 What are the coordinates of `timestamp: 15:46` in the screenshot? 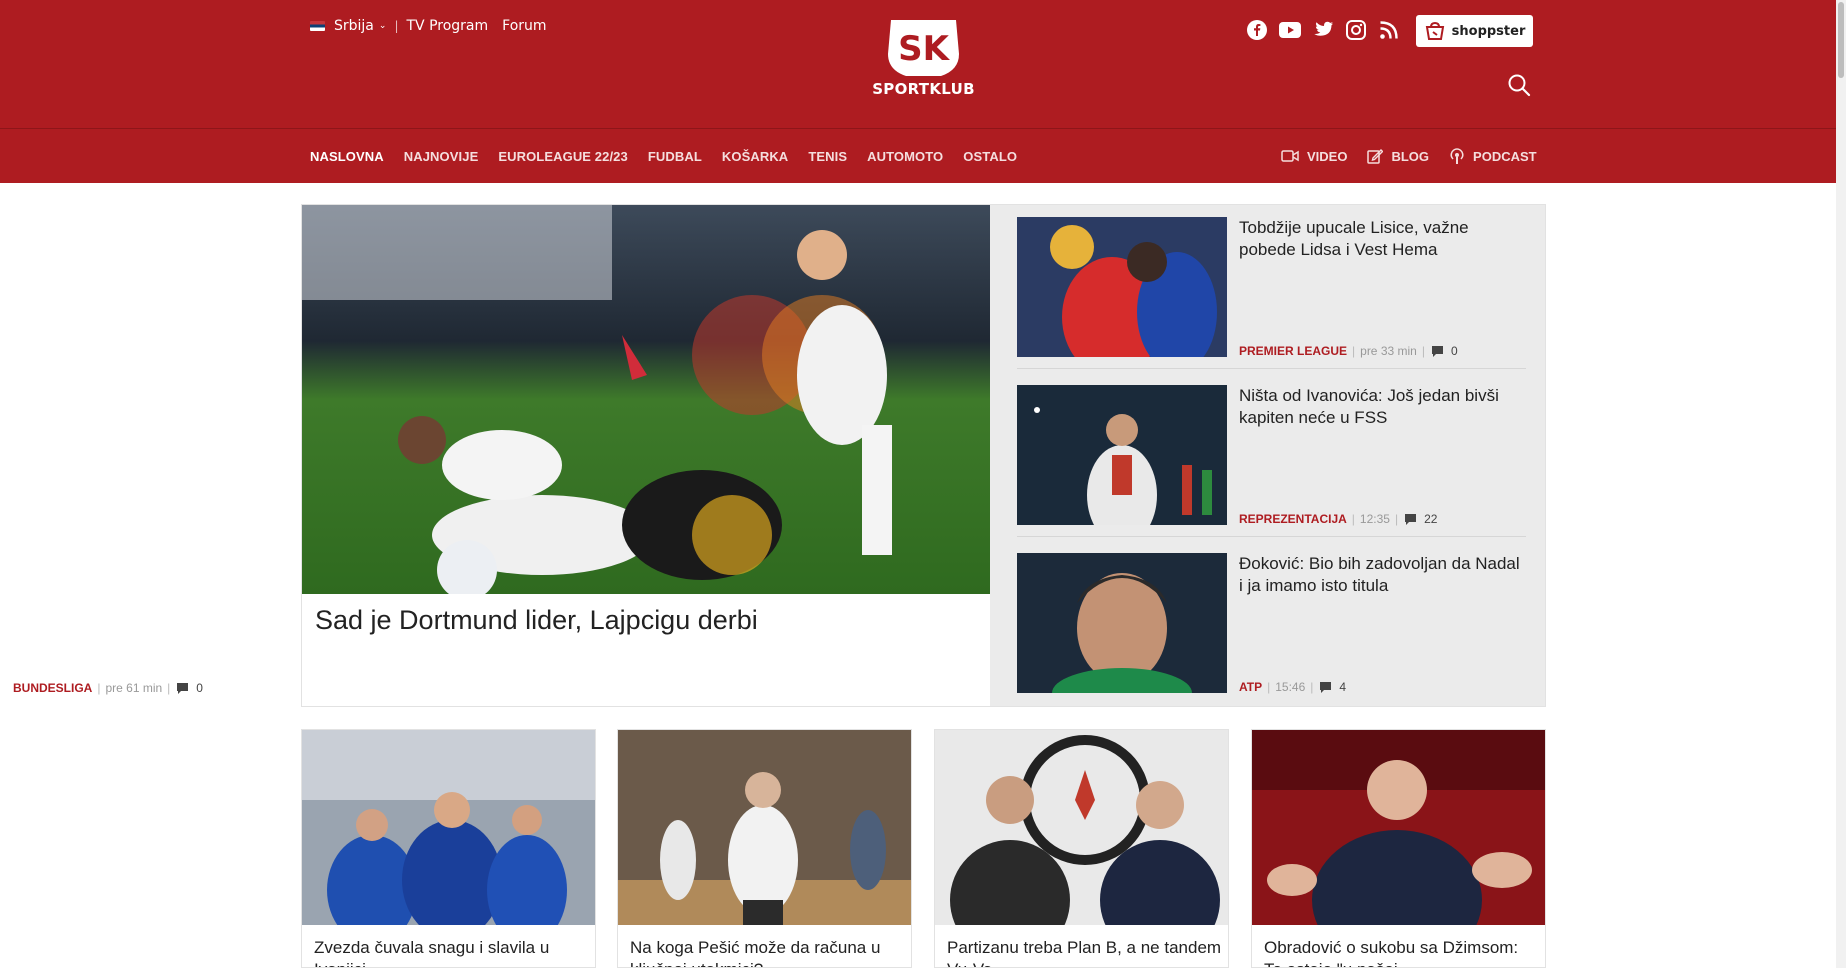 It's located at (1290, 687).